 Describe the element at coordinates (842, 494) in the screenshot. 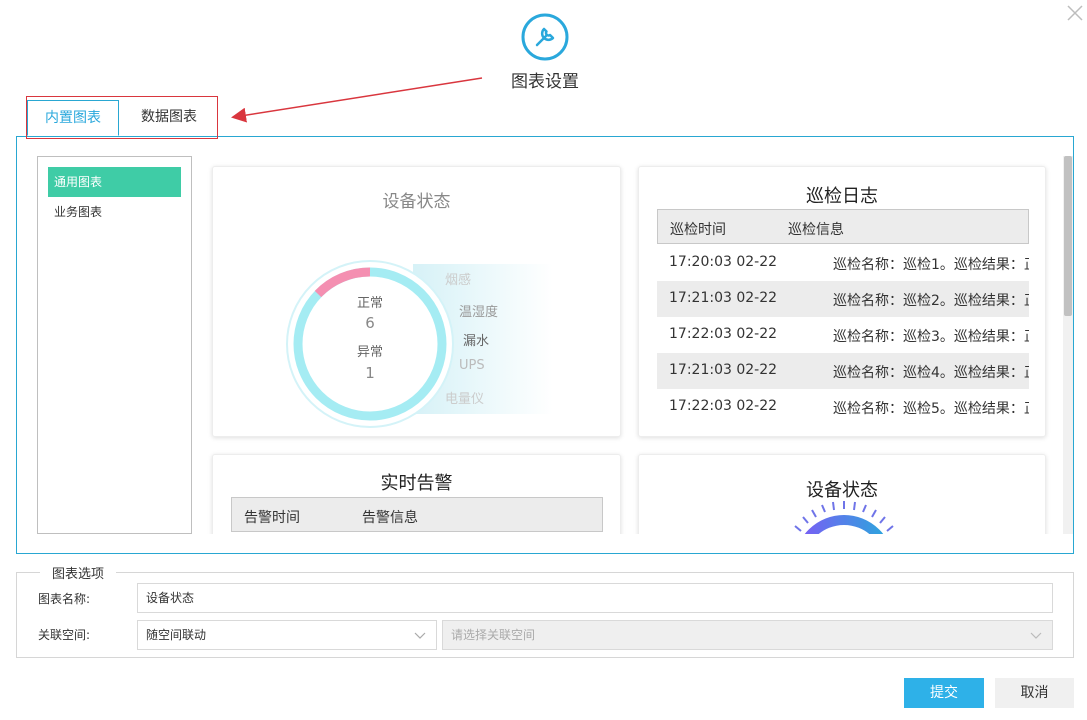

I see `chart-card-device-status-gauge: 设备状态` at that location.